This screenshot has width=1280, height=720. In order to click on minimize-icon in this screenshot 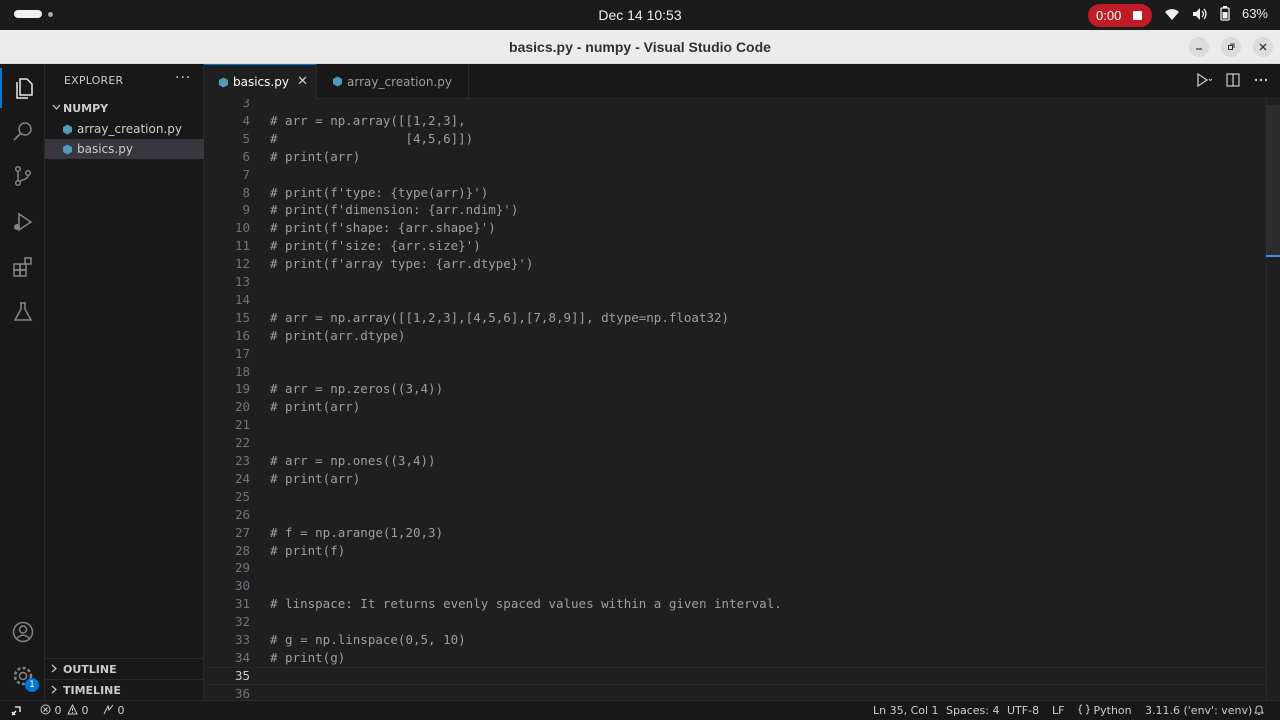, I will do `click(1199, 49)`.